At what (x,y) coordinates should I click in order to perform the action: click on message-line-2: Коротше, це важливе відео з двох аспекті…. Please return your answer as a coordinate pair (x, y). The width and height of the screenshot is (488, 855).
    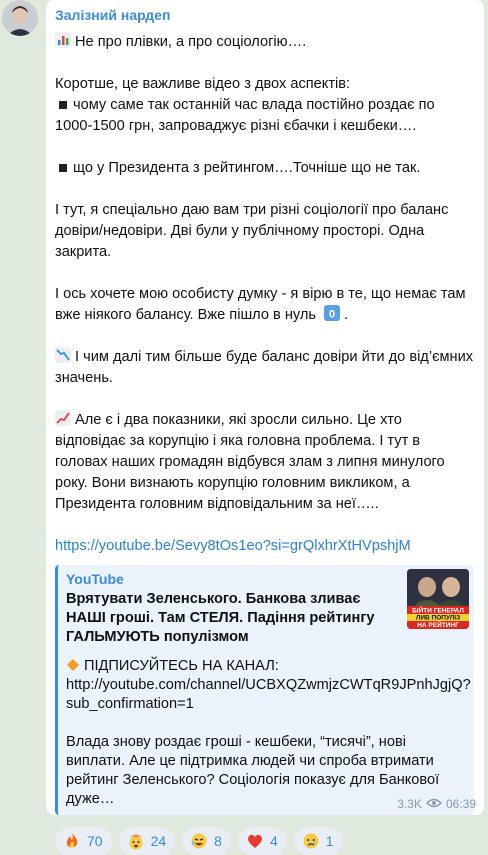
    Looking at the image, I should click on (203, 84).